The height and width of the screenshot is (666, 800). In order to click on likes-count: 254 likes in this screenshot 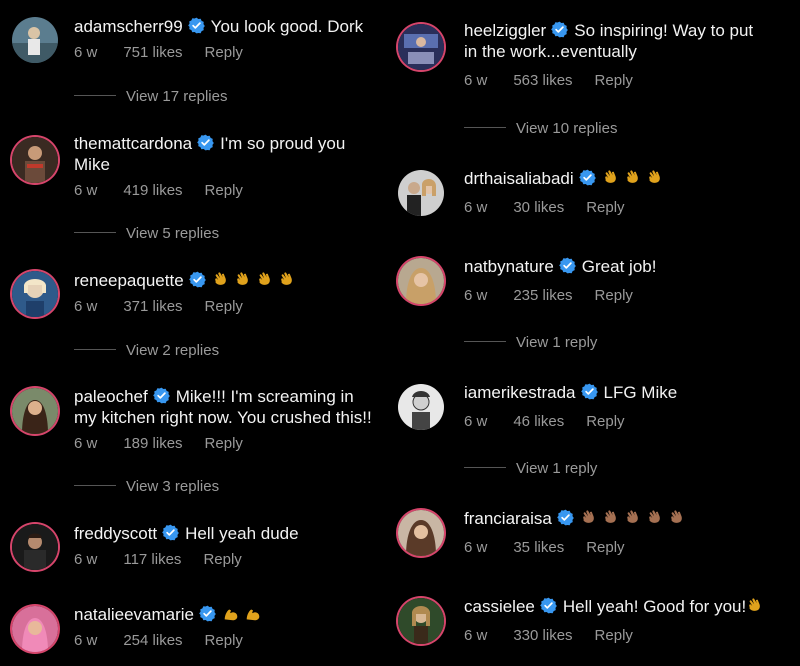, I will do `click(152, 640)`.